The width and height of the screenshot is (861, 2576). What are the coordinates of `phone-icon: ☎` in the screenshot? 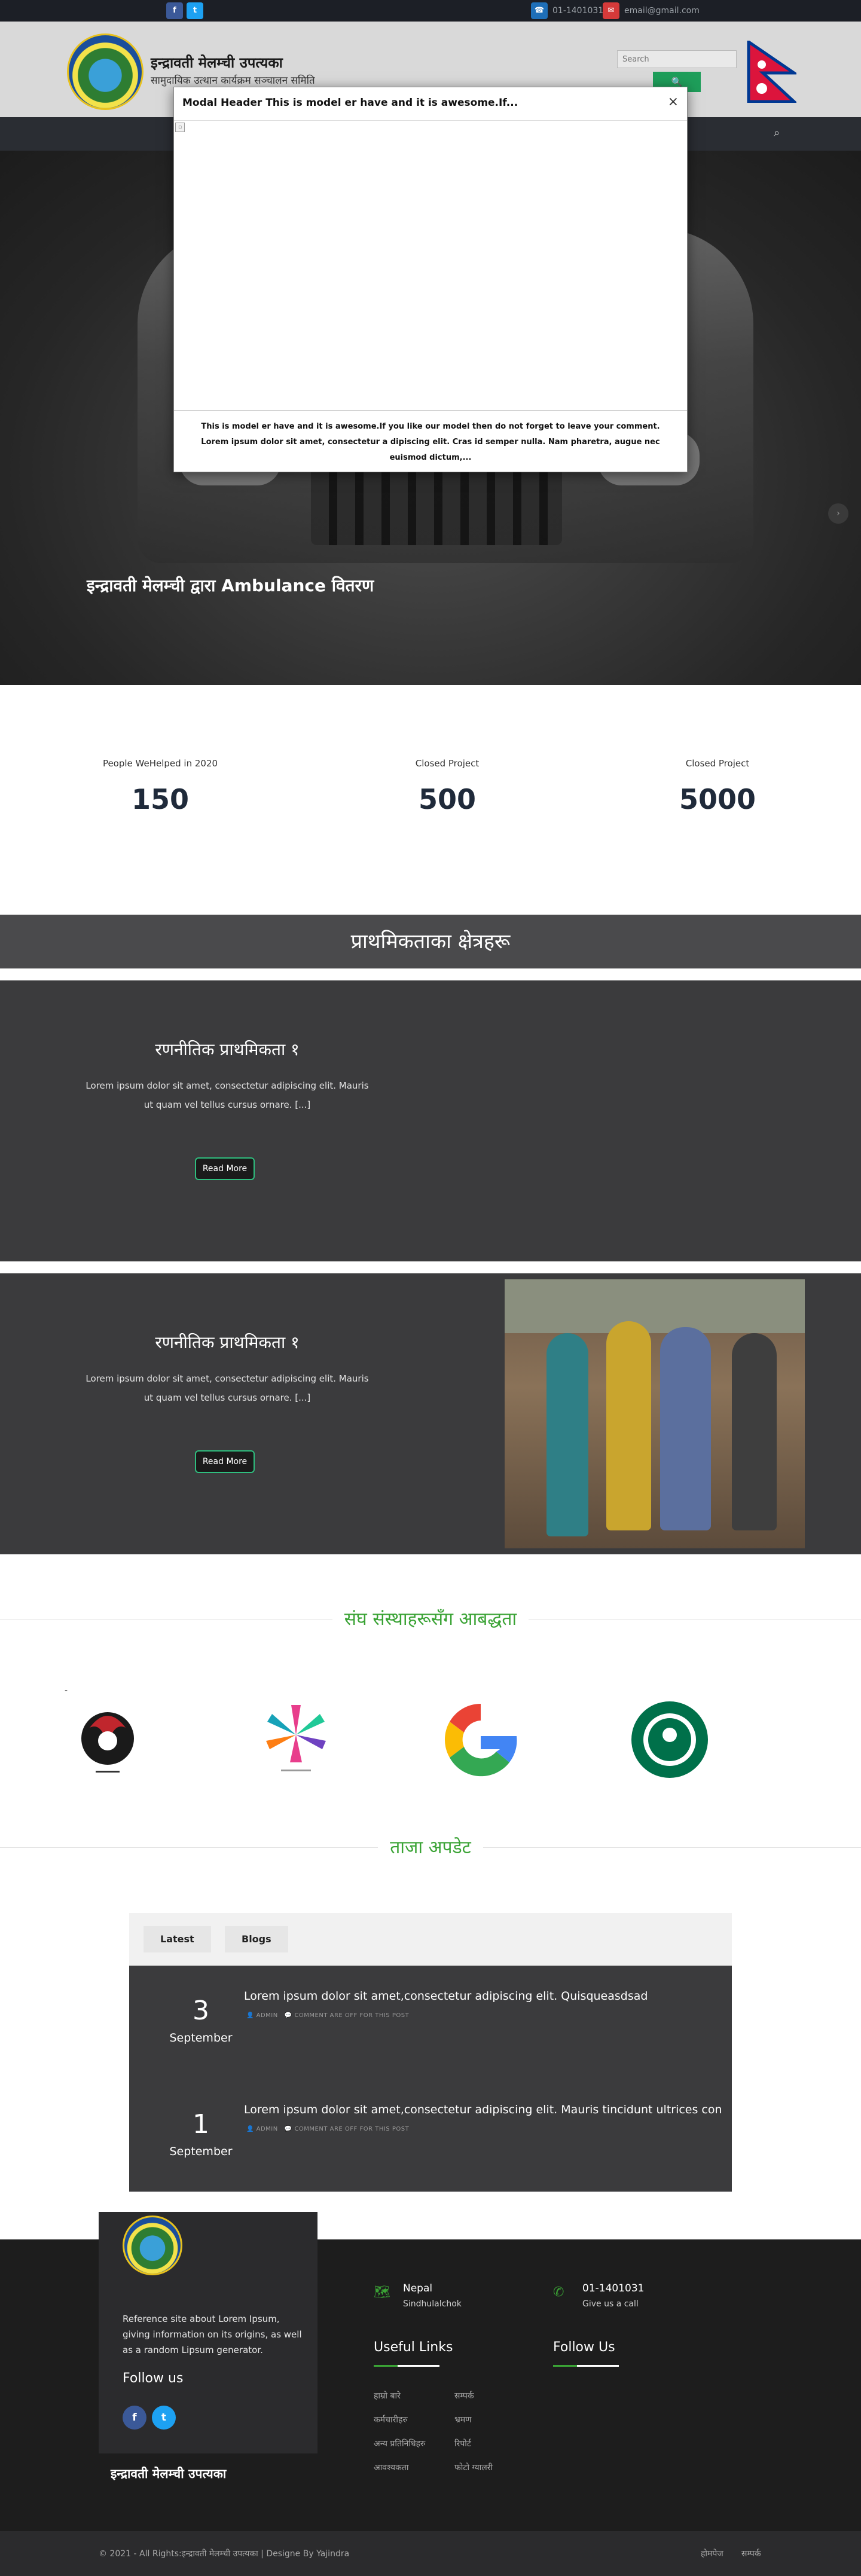 It's located at (539, 11).